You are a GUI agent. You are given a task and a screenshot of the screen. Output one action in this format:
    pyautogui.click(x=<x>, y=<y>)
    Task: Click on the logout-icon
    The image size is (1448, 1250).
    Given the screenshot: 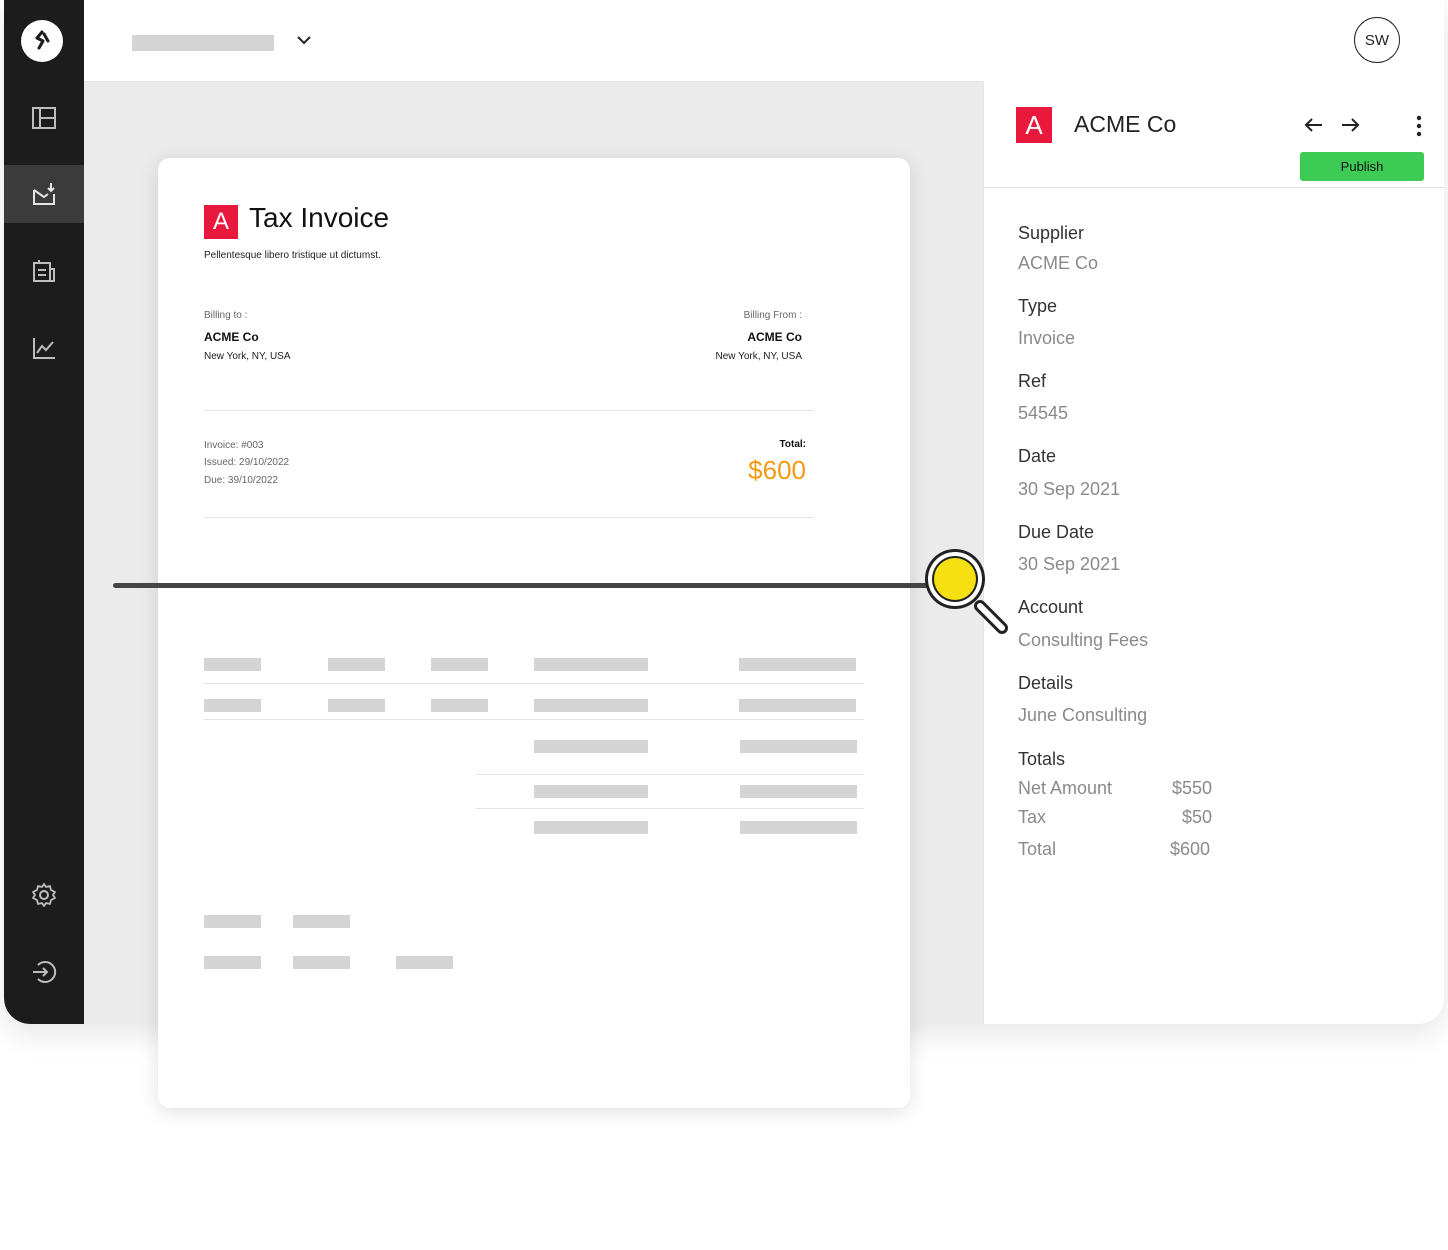 What is the action you would take?
    pyautogui.click(x=45, y=972)
    